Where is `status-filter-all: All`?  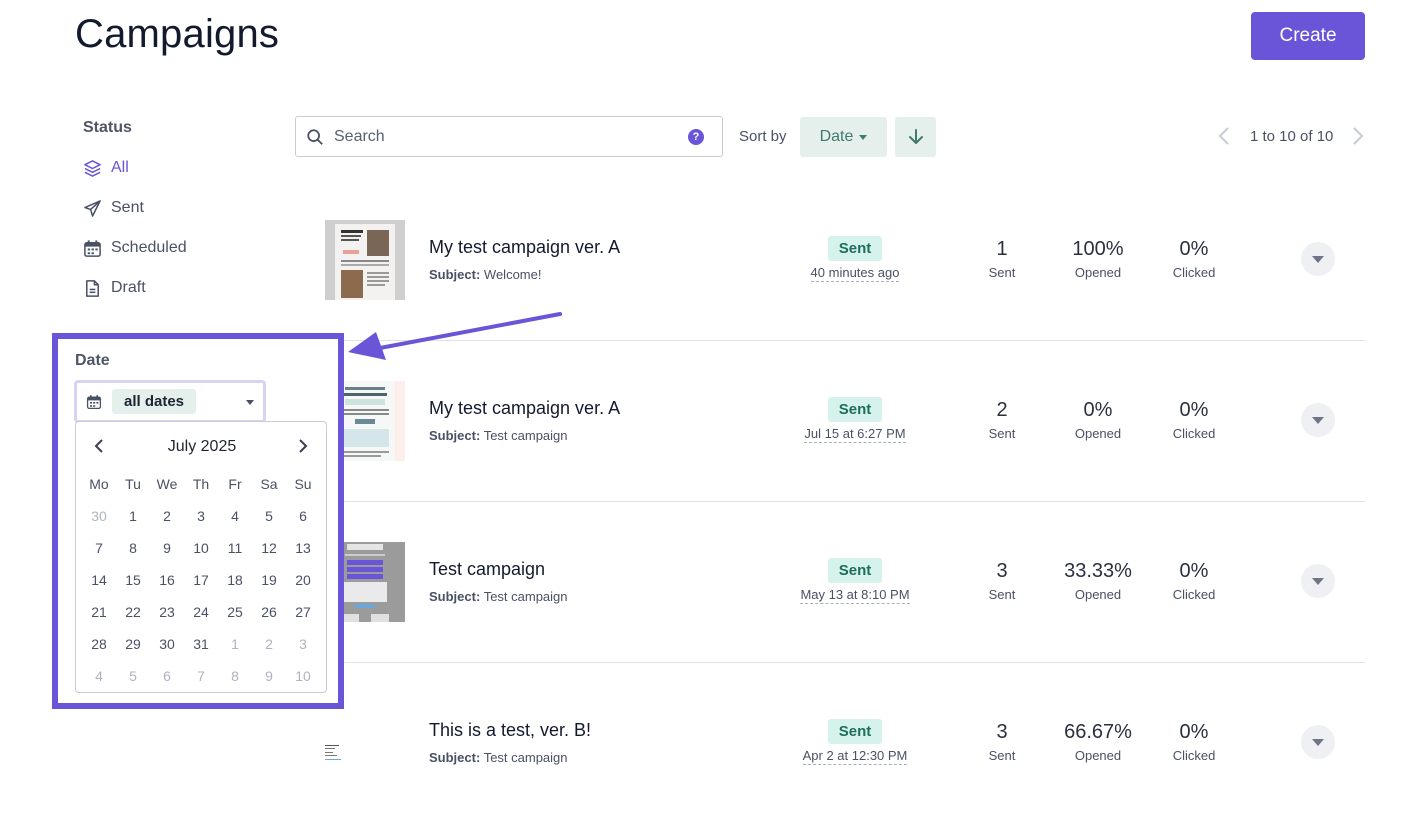 status-filter-all: All is located at coordinates (106, 168).